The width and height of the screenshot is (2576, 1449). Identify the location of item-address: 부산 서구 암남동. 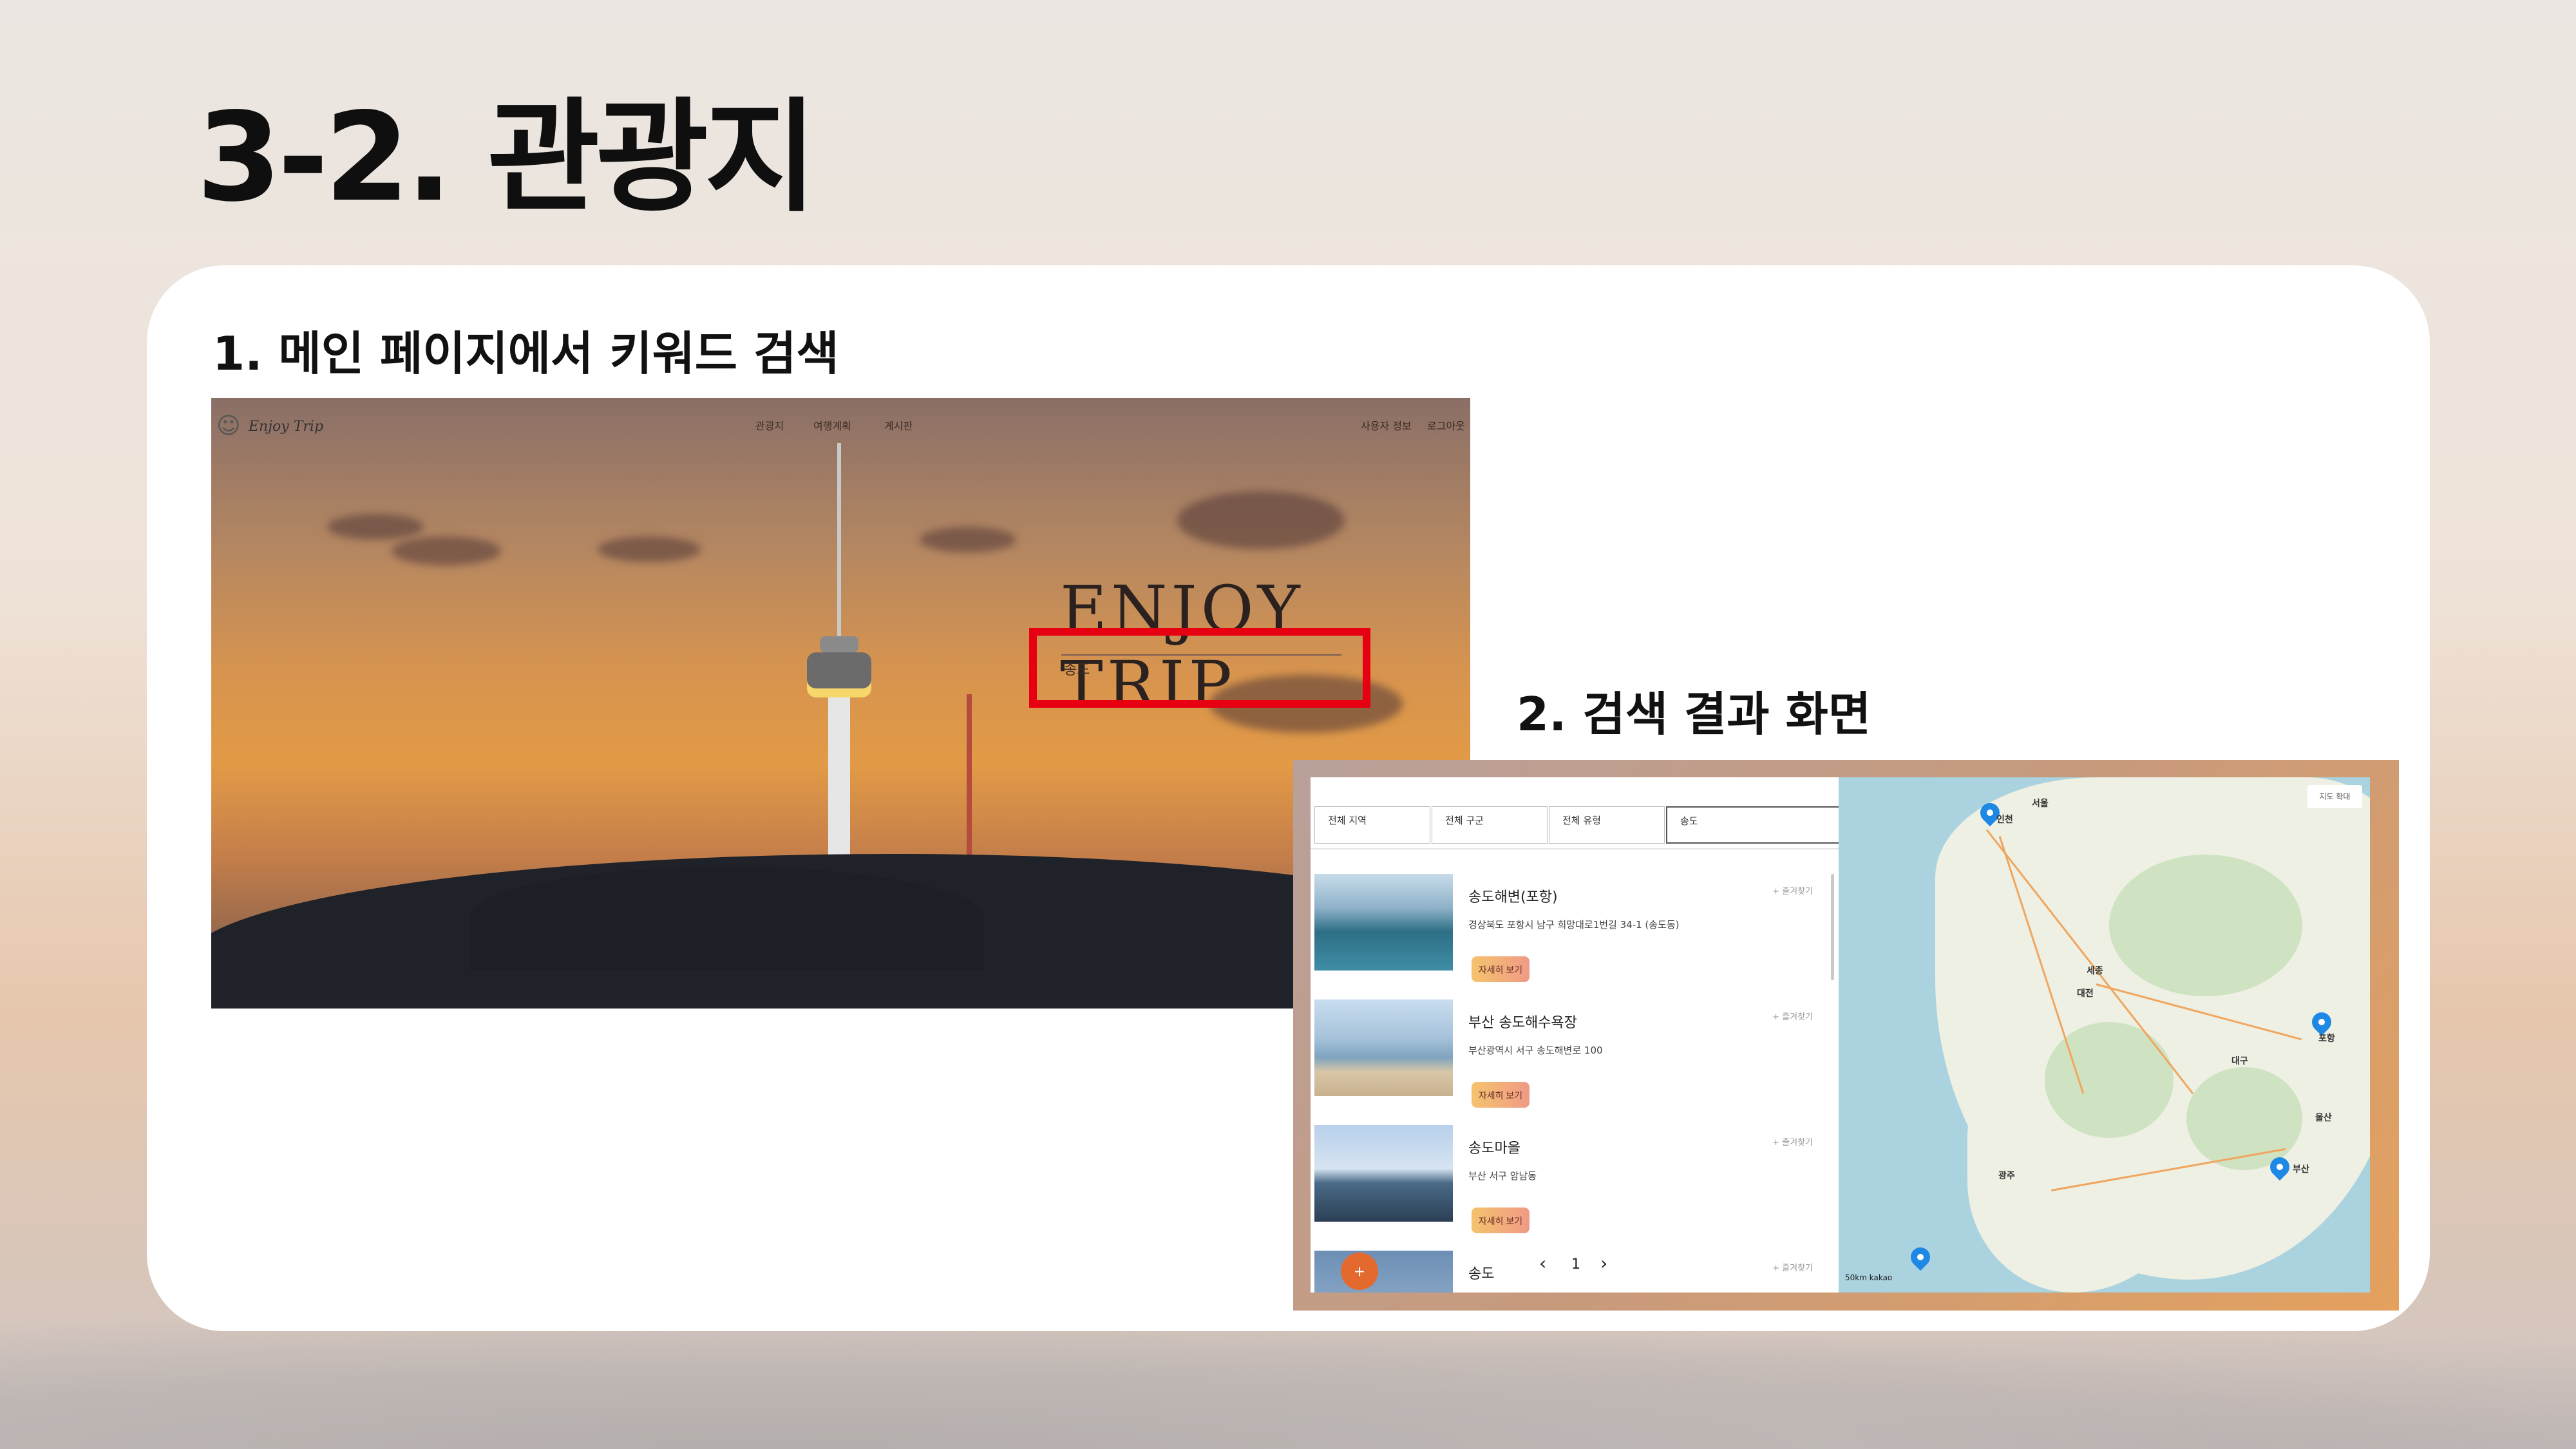
(1502, 1176).